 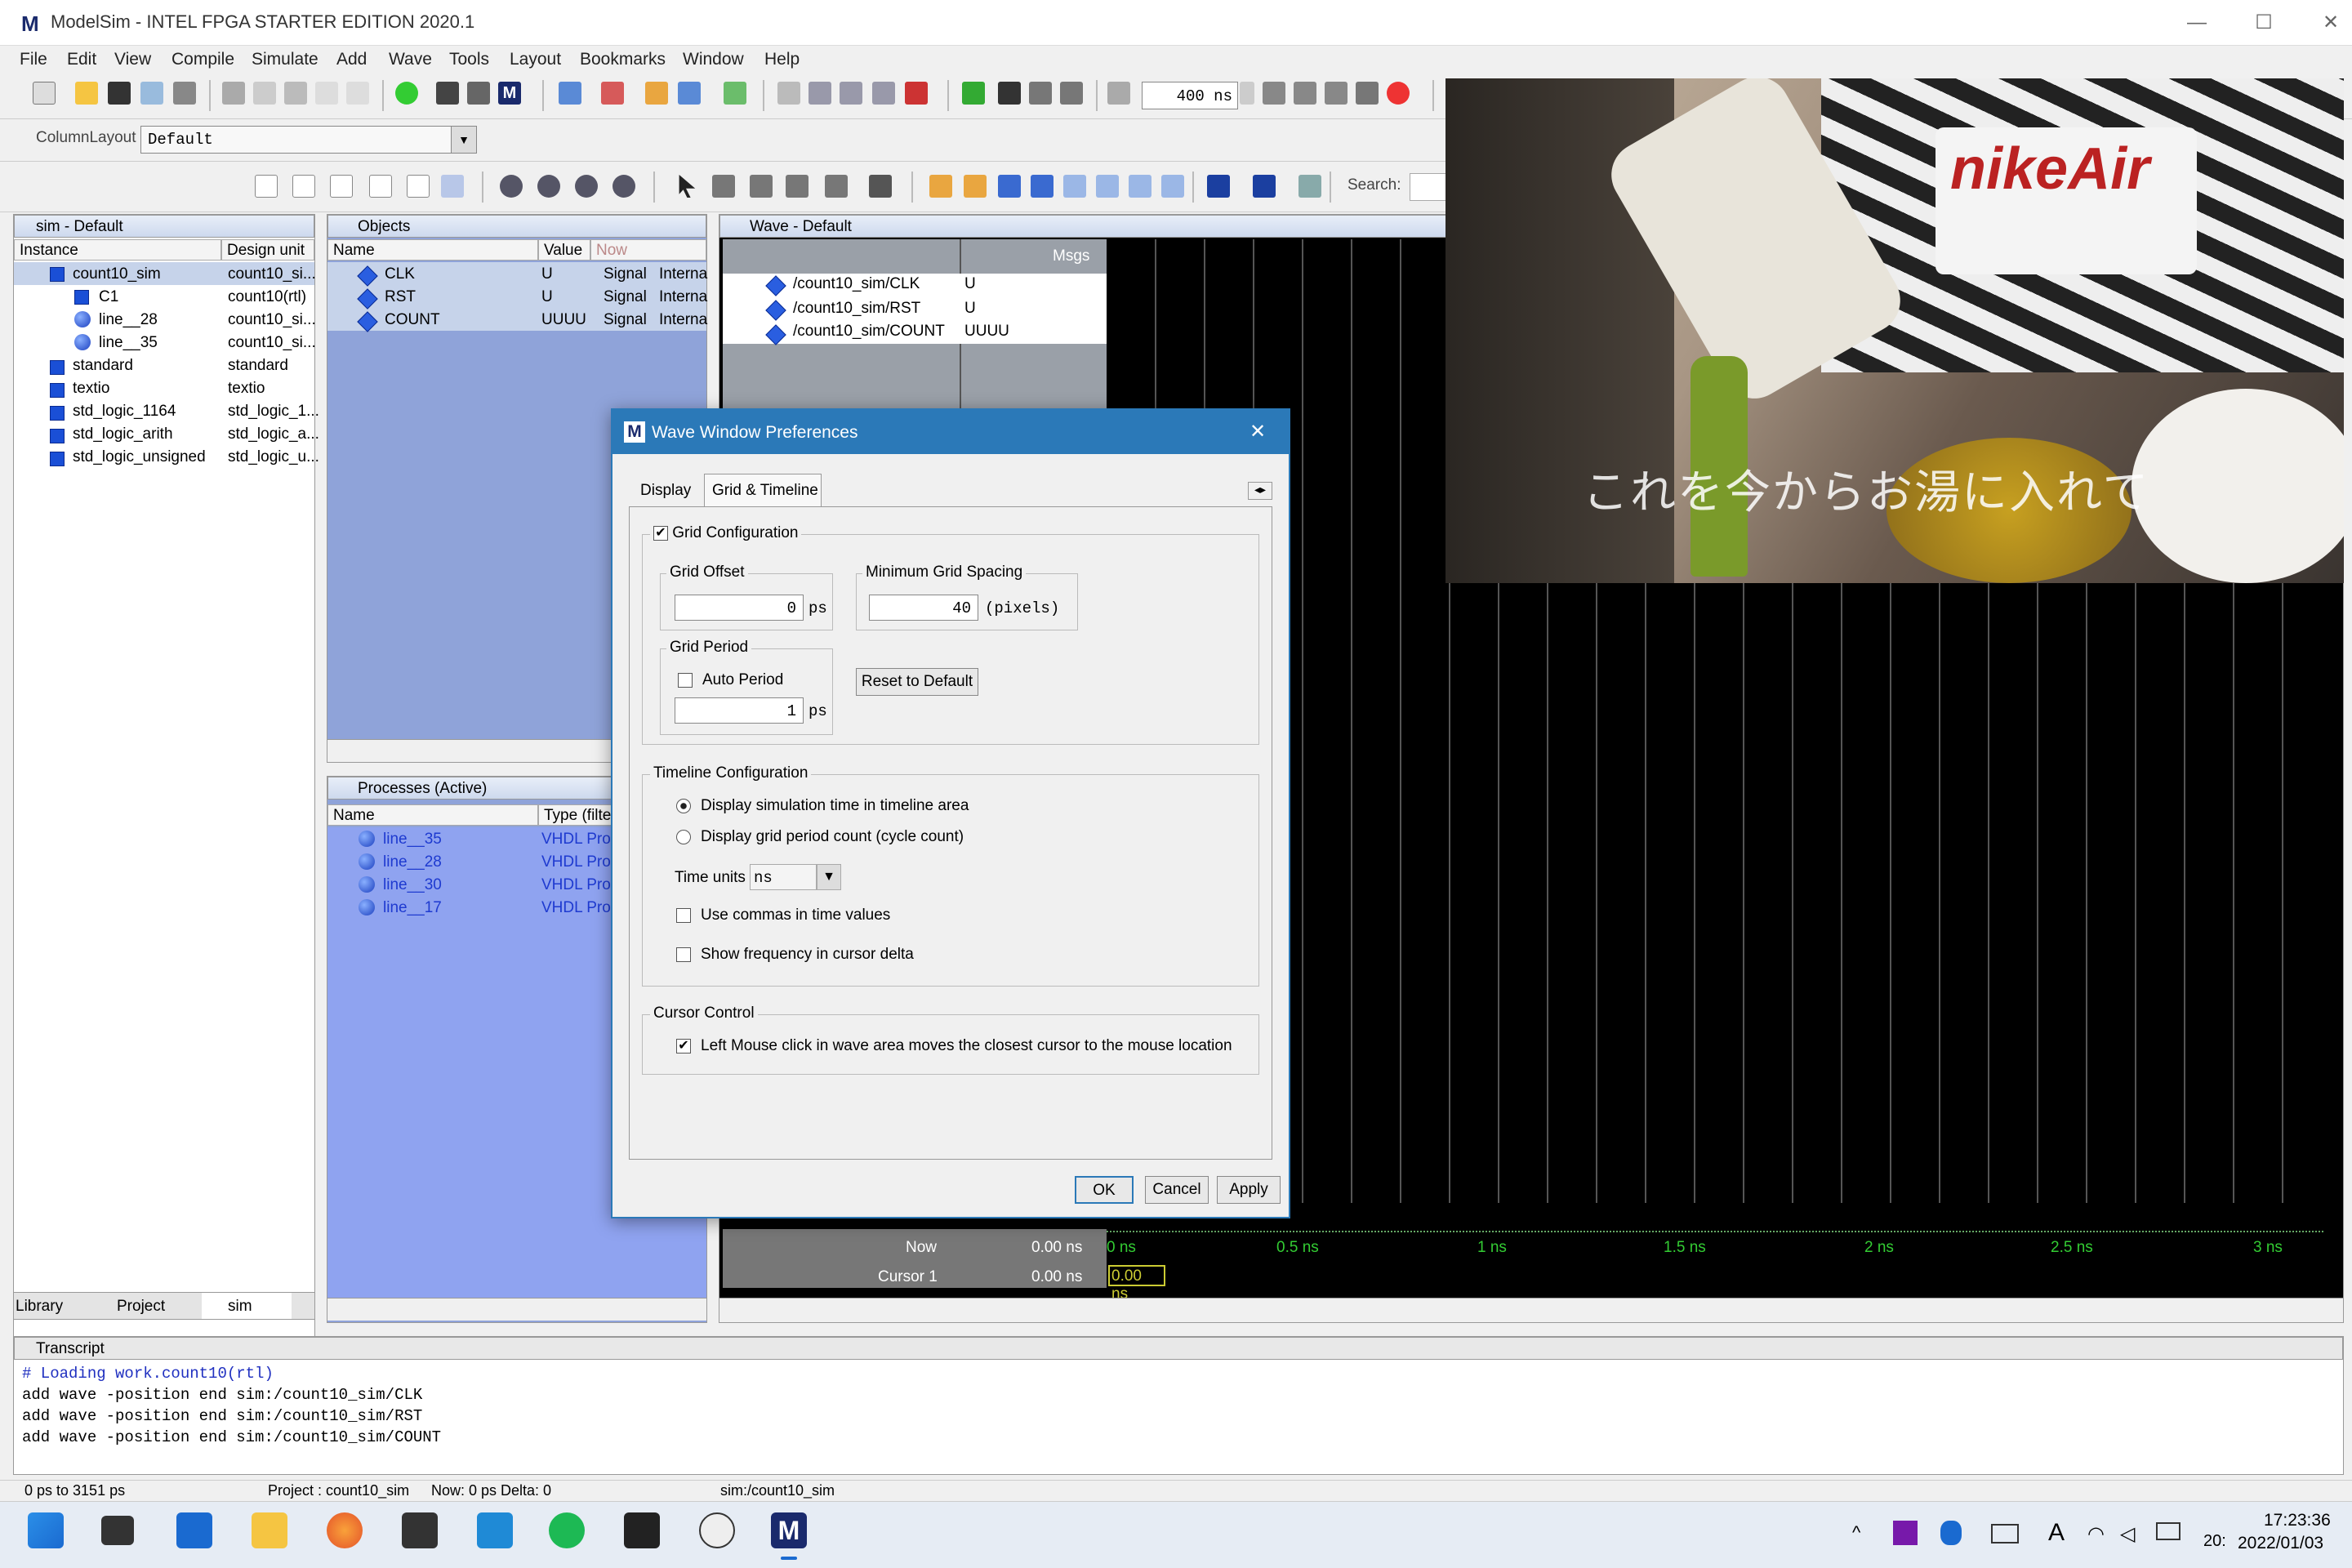 What do you see at coordinates (1009, 186) in the screenshot?
I see `prev-edge-icon` at bounding box center [1009, 186].